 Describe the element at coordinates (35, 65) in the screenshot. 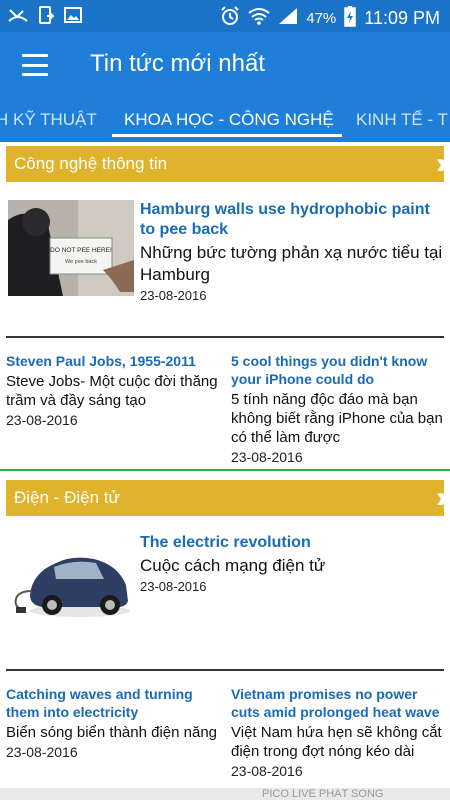

I see `menu-icon` at that location.